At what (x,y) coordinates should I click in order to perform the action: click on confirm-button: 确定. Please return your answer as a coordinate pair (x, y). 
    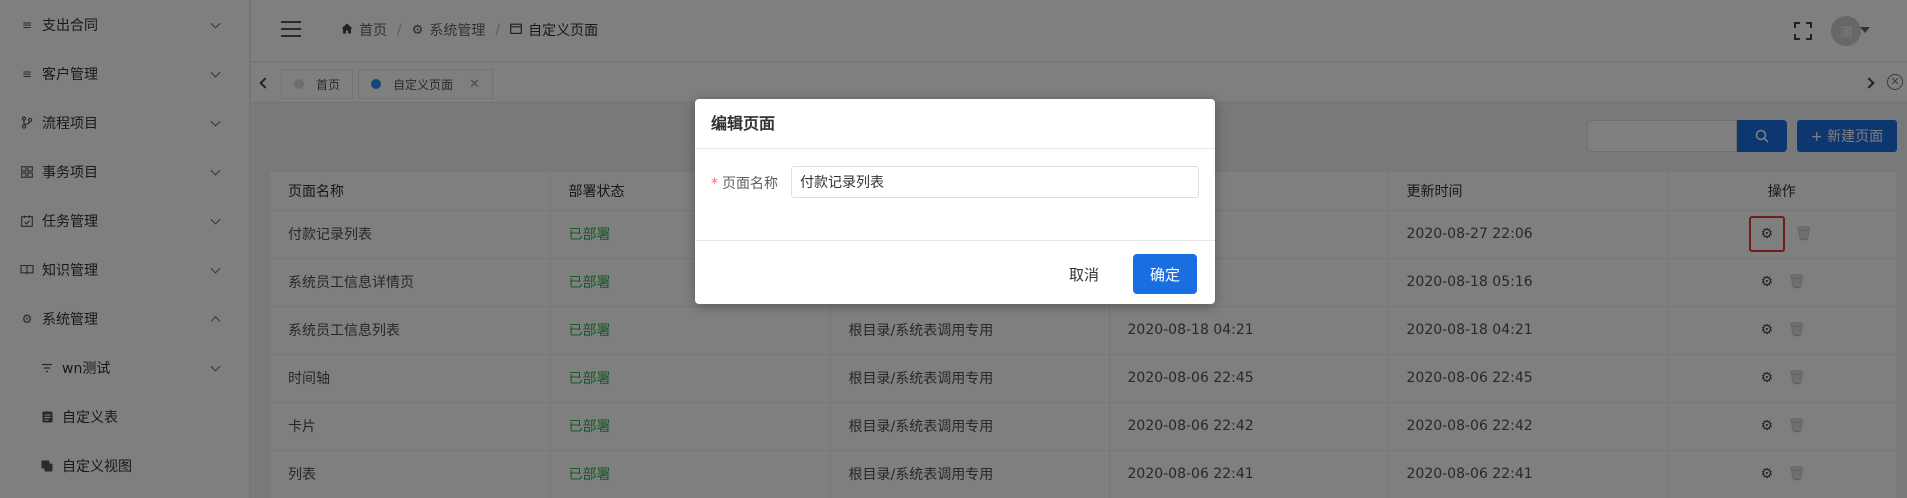
    Looking at the image, I should click on (1165, 274).